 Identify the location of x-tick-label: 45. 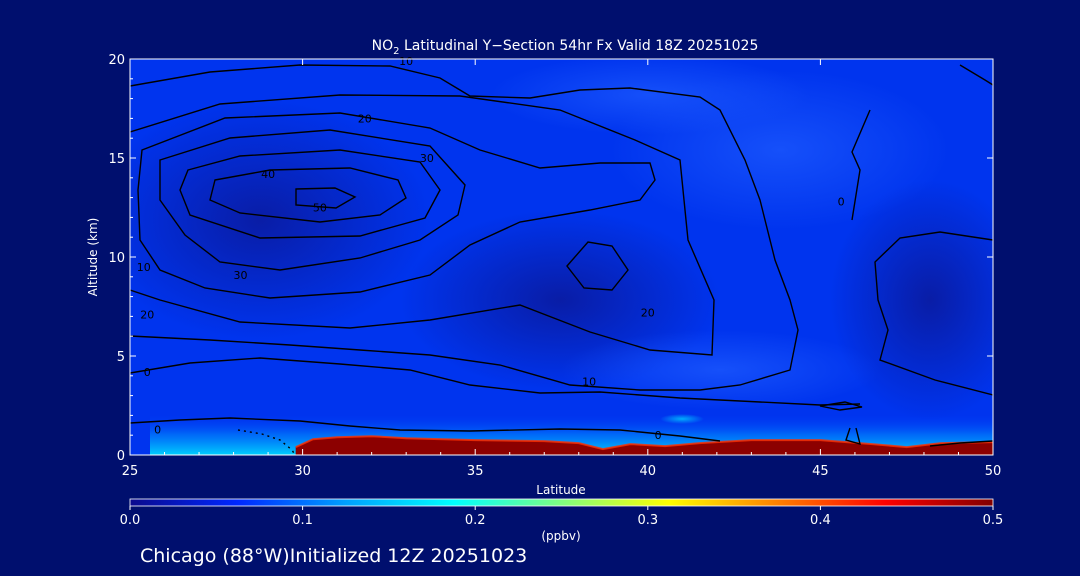
(820, 471).